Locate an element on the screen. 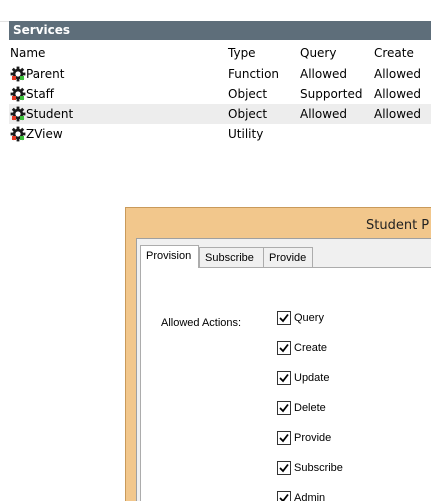  row-query: Supported is located at coordinates (331, 94).